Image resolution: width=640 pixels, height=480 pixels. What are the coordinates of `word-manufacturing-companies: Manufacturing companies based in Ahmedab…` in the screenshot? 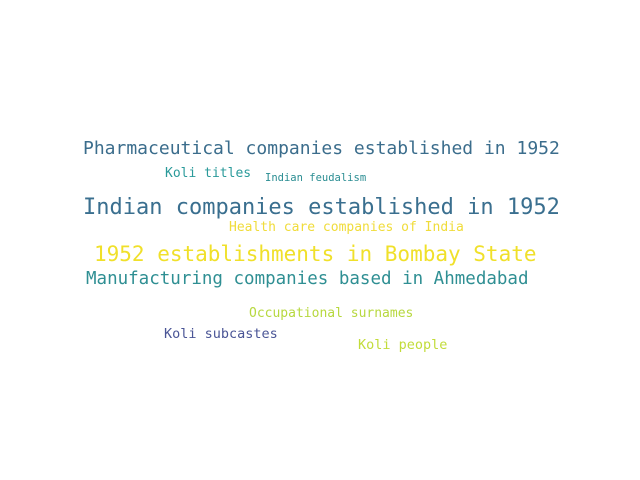 It's located at (307, 279).